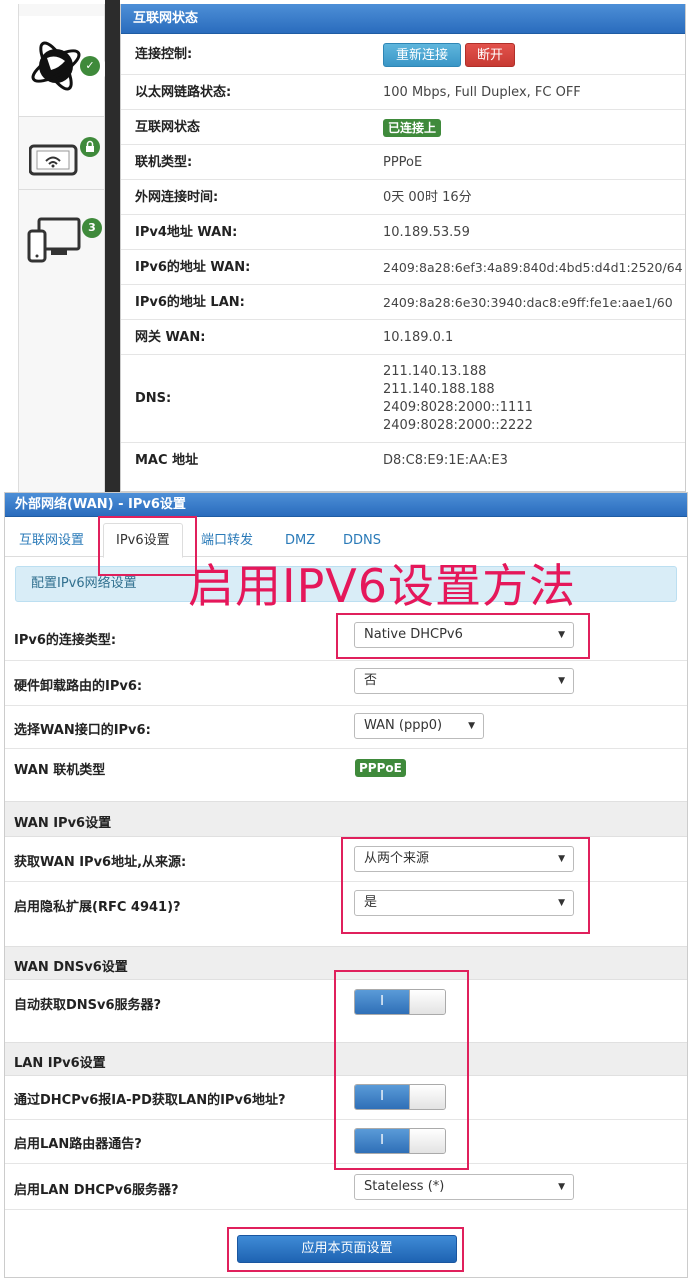 The image size is (692, 1282). I want to click on row-label: 互联网状态, so click(168, 127).